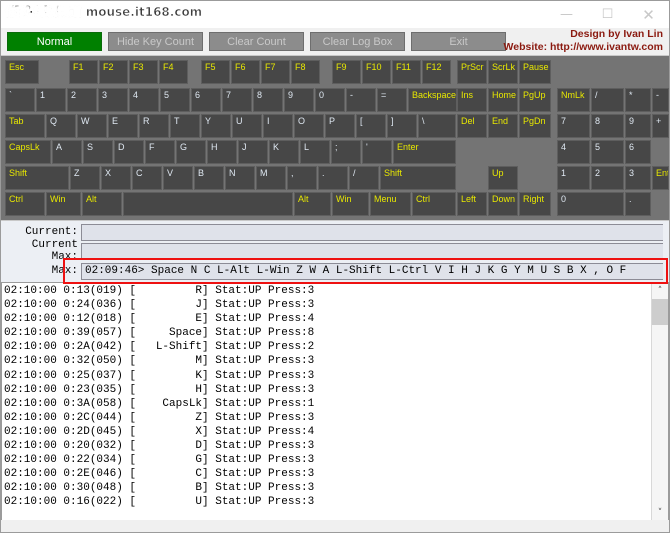  I want to click on key-G: G, so click(191, 152).